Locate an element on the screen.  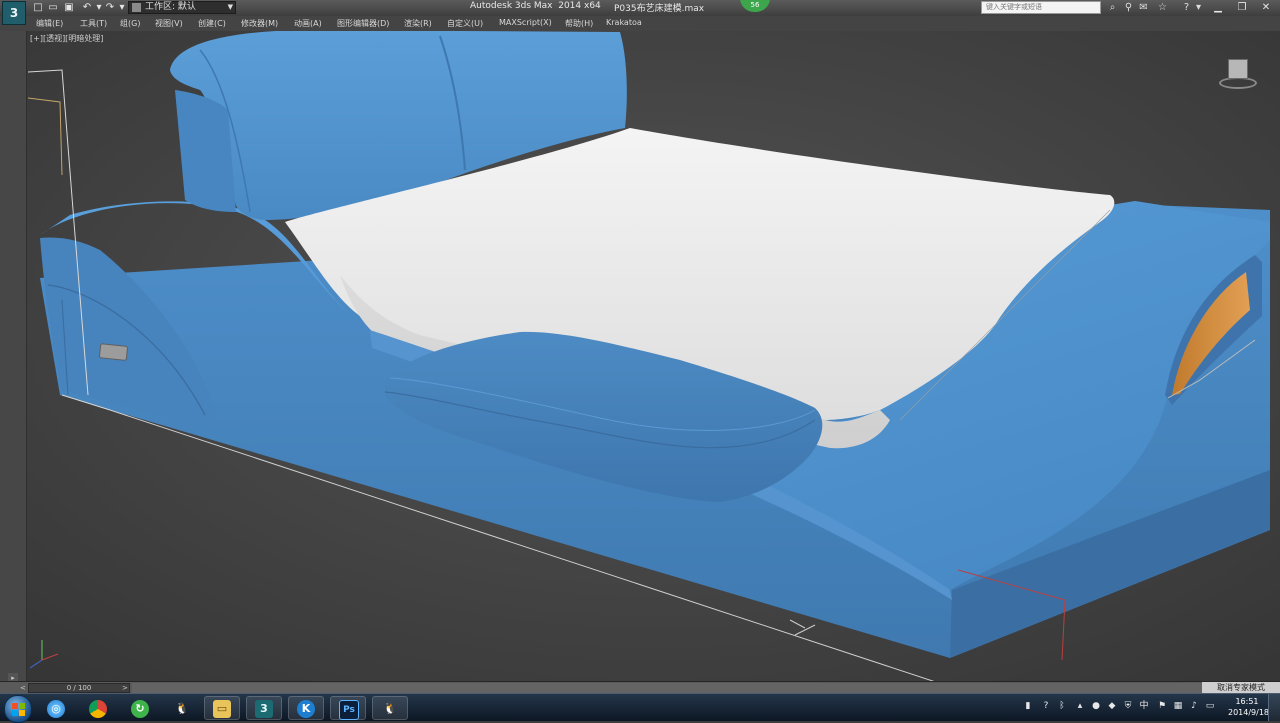
360-browser-icon: ◎ is located at coordinates (56, 709).